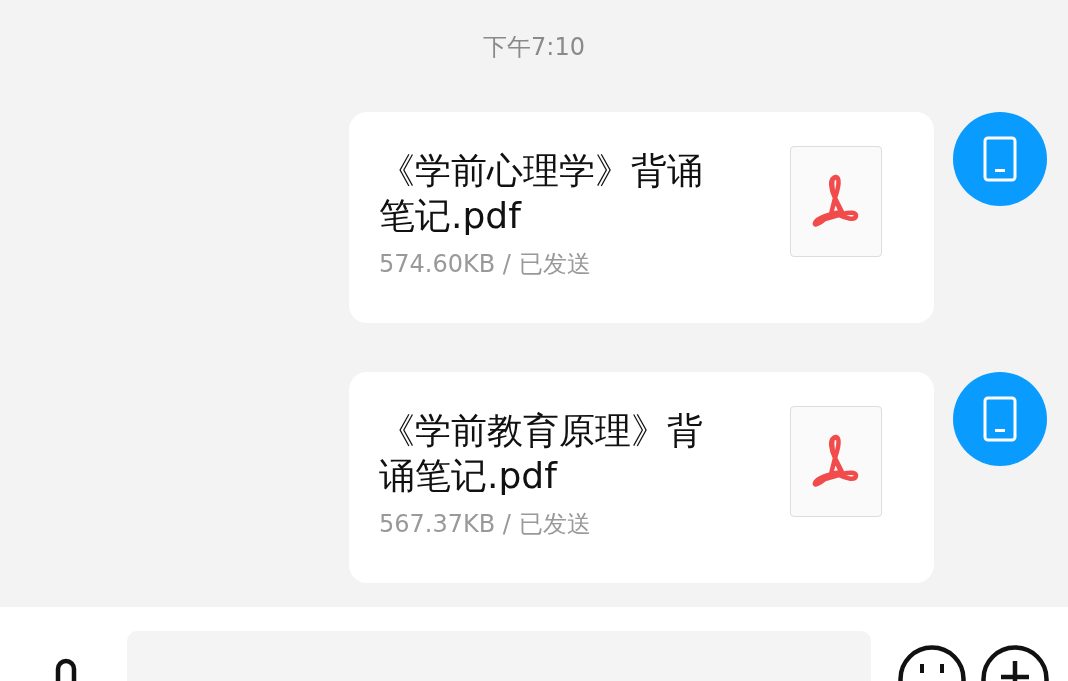 The image size is (1068, 681). What do you see at coordinates (541, 453) in the screenshot?
I see `file-name: 《学前教育原理》背诵笔记.pdf` at bounding box center [541, 453].